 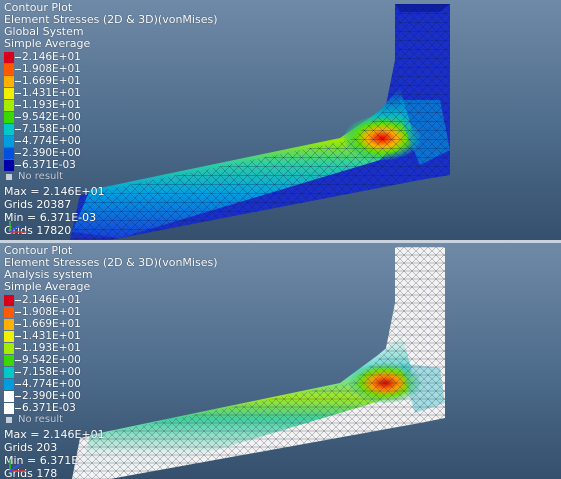 What do you see at coordinates (50, 217) in the screenshot?
I see `min-value: Min = 6.371E-03` at bounding box center [50, 217].